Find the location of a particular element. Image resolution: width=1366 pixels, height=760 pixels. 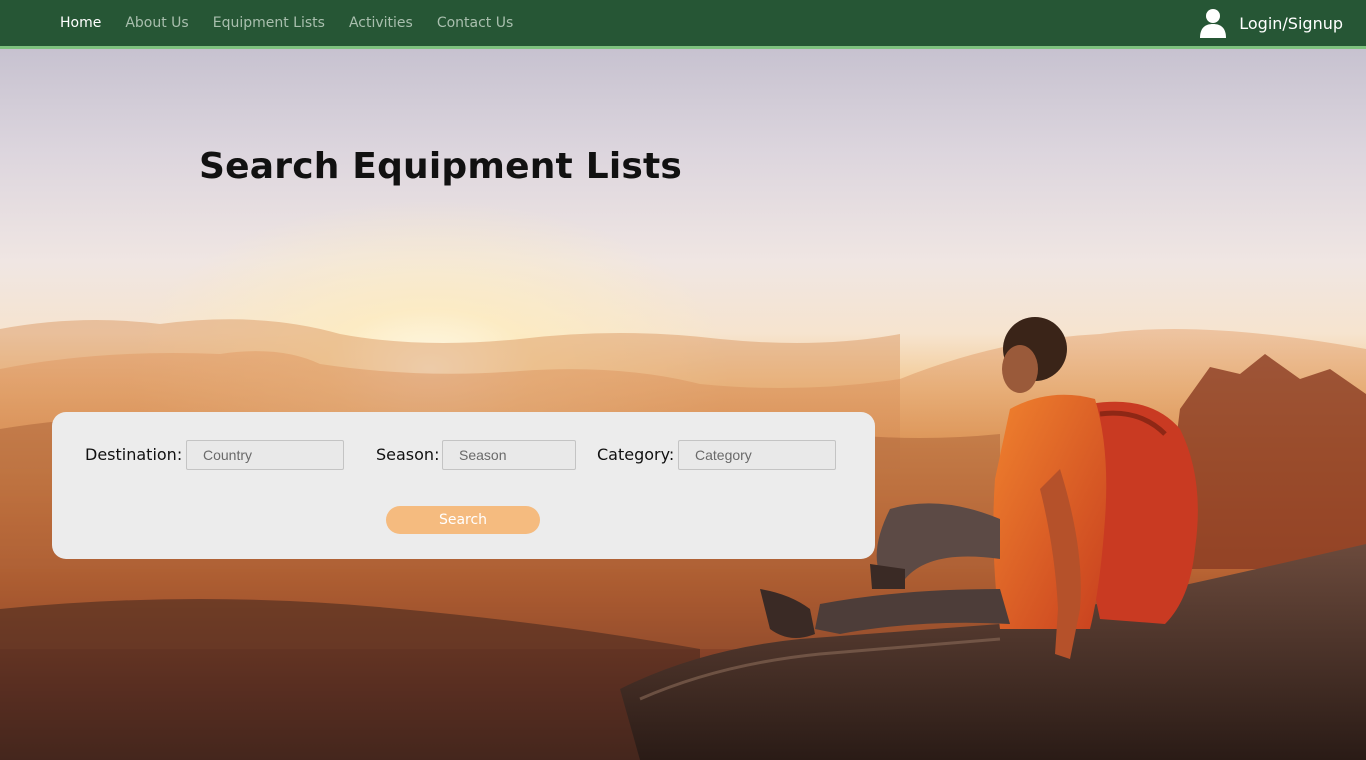

nav-link-contact-us: Contact Us is located at coordinates (475, 23).